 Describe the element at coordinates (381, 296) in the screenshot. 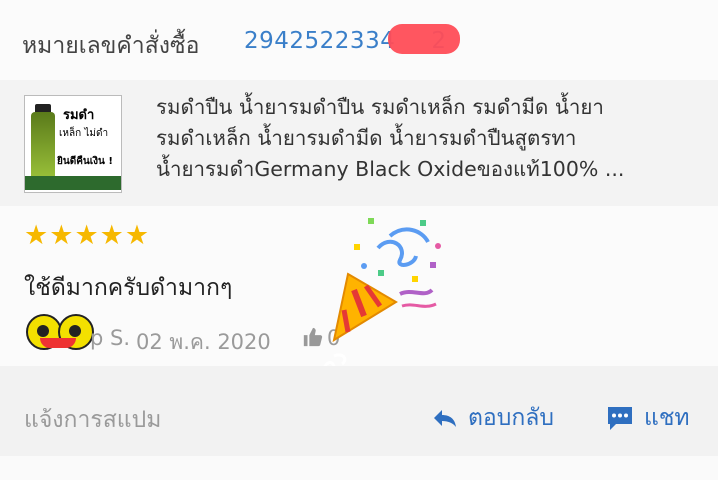

I see `party-popper-icon` at that location.